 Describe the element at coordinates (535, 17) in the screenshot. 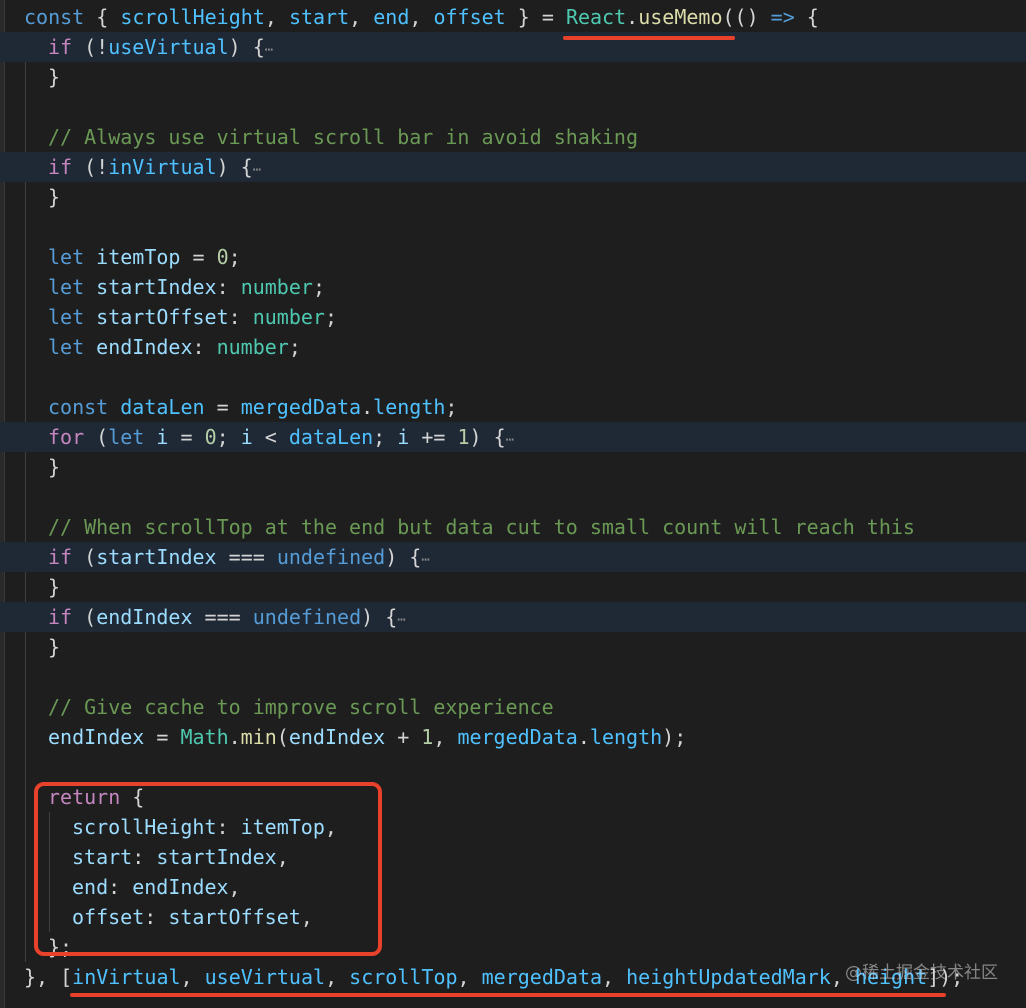

I see `code-token: } =` at that location.